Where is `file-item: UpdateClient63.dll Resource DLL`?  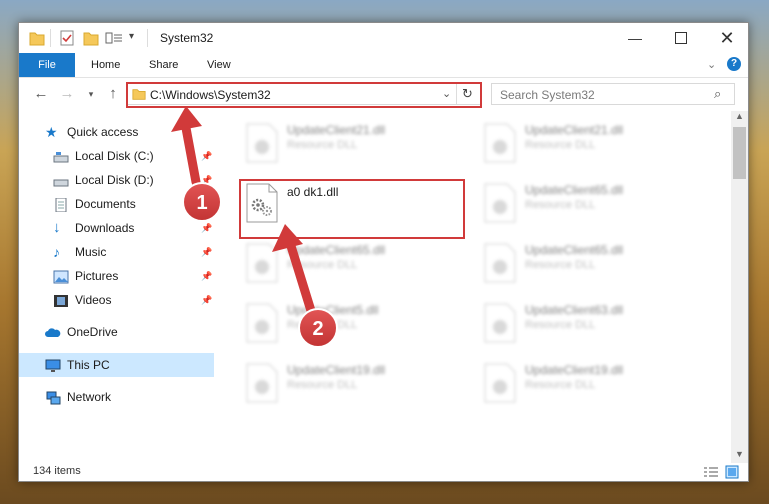
file-item: UpdateClient63.dll Resource DLL is located at coordinates (592, 324).